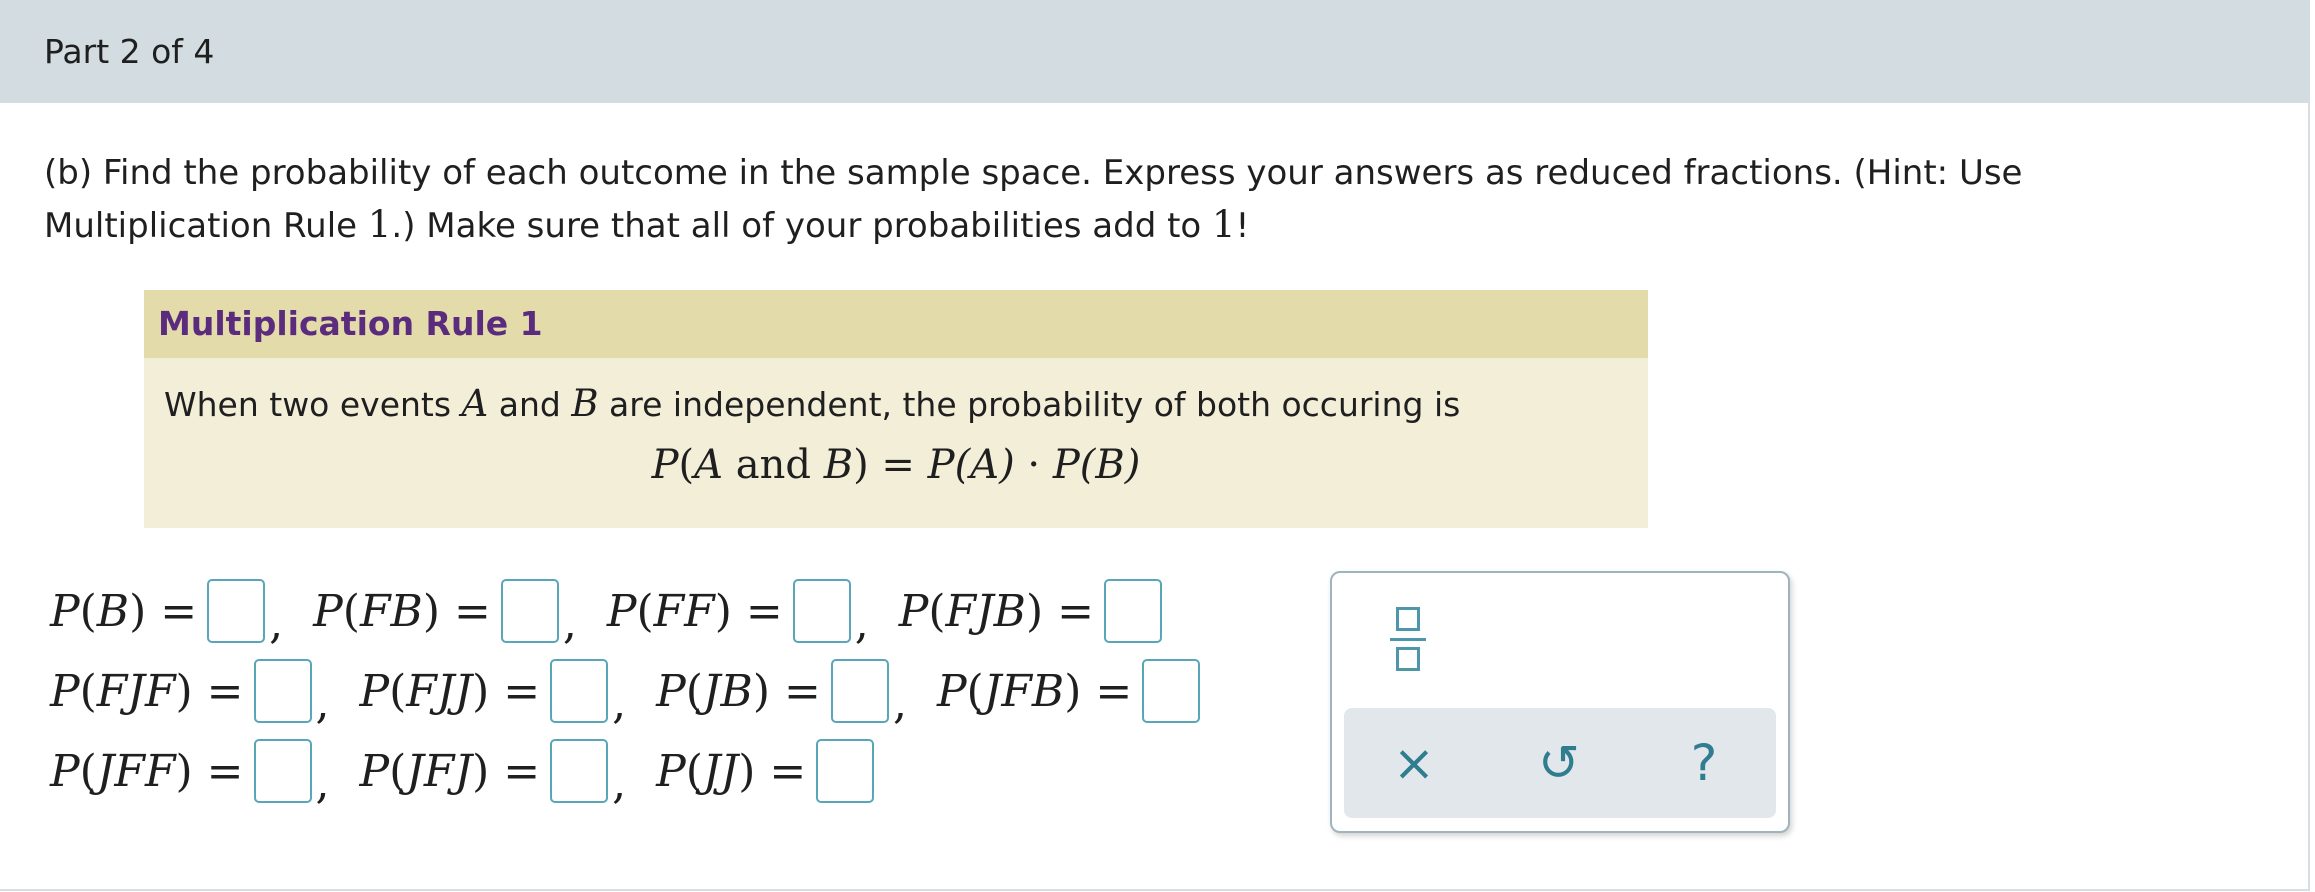 This screenshot has width=2315, height=892. What do you see at coordinates (996, 611) in the screenshot?
I see `prob-label: P(FJB) =` at bounding box center [996, 611].